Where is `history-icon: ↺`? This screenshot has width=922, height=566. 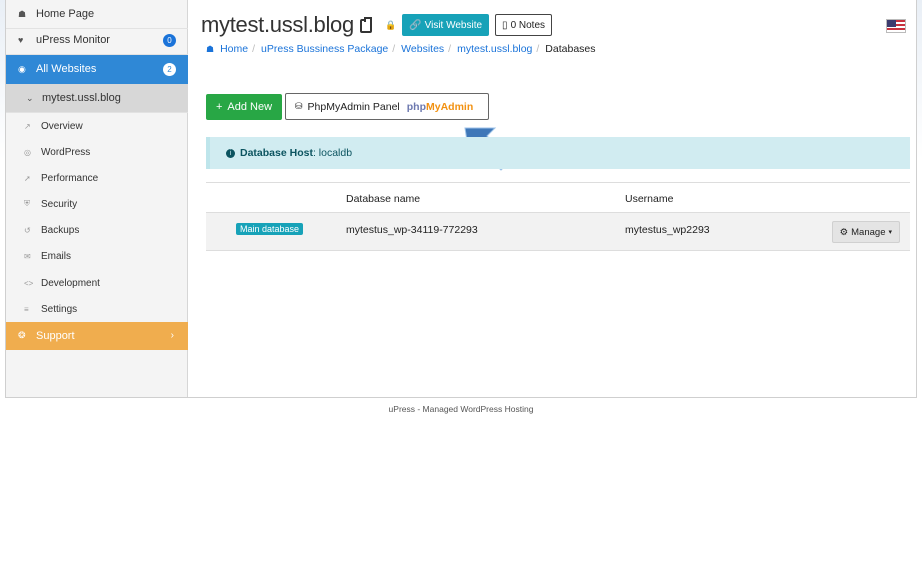 history-icon: ↺ is located at coordinates (27, 230).